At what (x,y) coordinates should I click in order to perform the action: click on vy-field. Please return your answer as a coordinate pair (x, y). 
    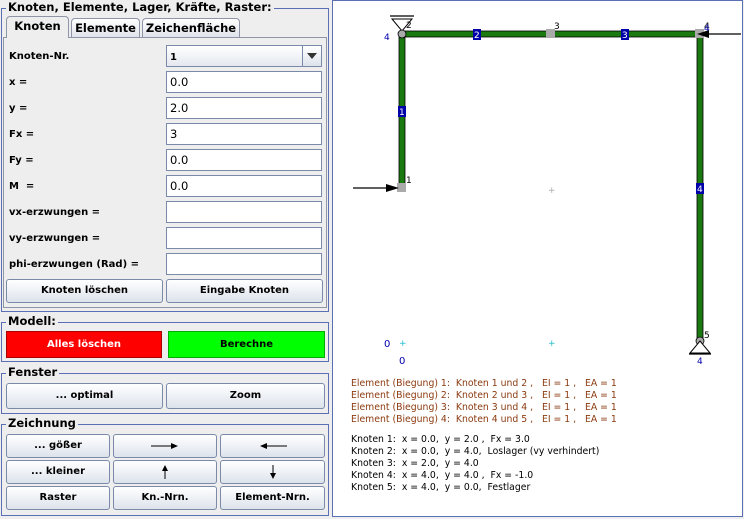
    Looking at the image, I should click on (244, 238).